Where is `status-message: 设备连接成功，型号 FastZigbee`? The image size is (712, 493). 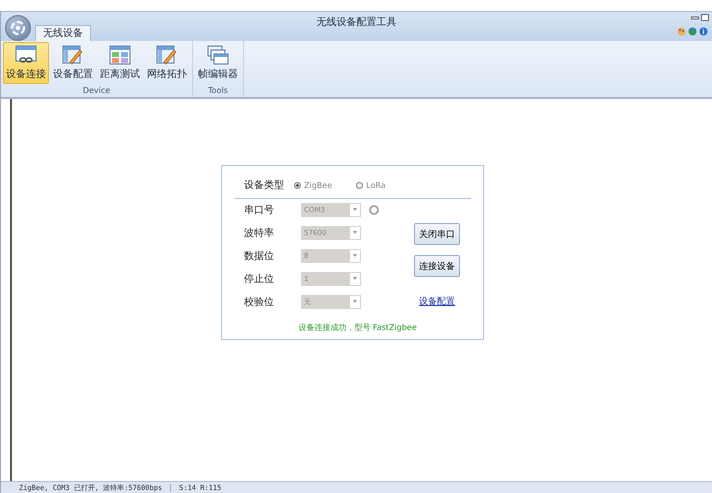
status-message: 设备连接成功，型号 FastZigbee is located at coordinates (357, 327).